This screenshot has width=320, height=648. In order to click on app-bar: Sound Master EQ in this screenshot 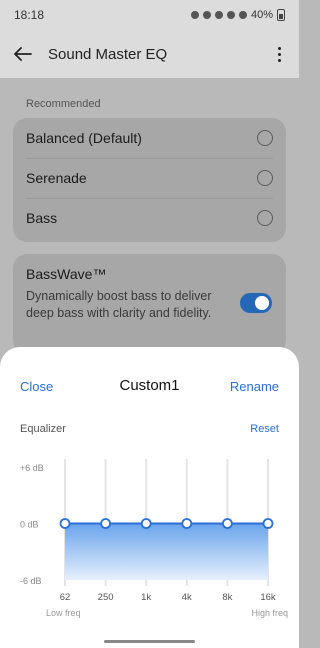, I will do `click(149, 54)`.